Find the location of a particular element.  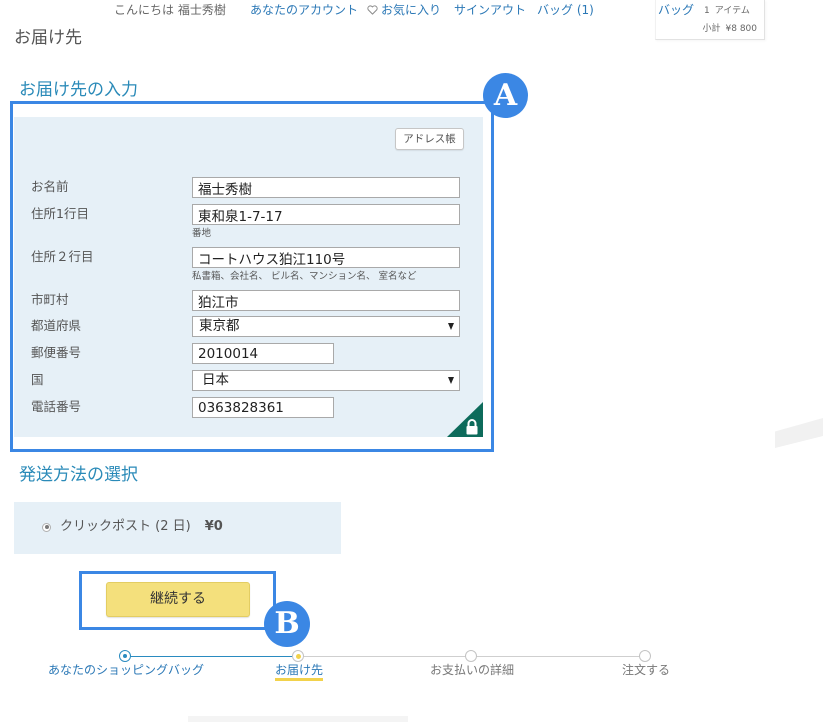

account-link: あなたのアカウント is located at coordinates (304, 10).